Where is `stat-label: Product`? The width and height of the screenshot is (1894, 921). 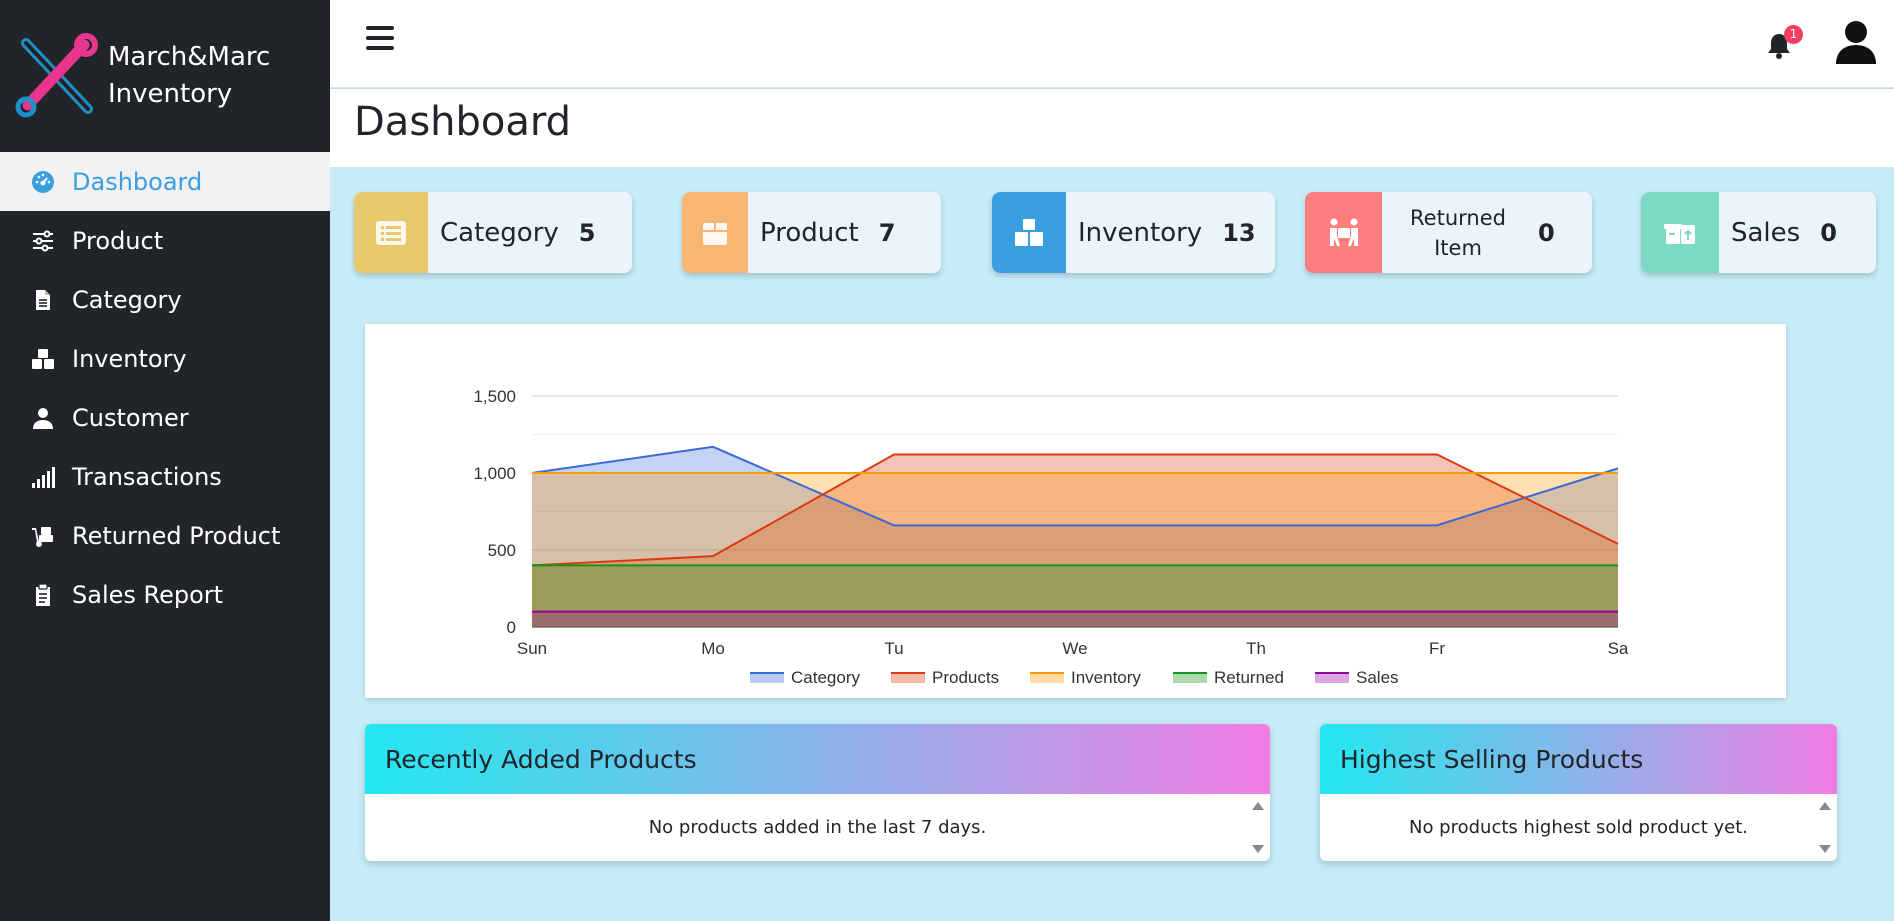 stat-label: Product is located at coordinates (809, 232).